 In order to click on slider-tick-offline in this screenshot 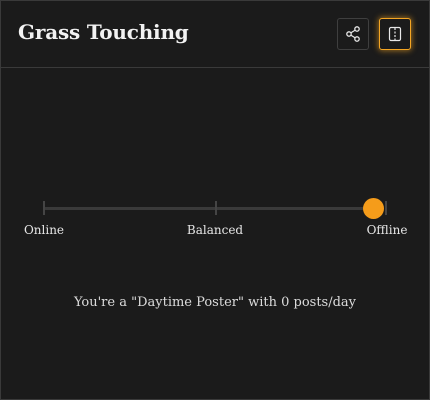, I will do `click(386, 208)`.